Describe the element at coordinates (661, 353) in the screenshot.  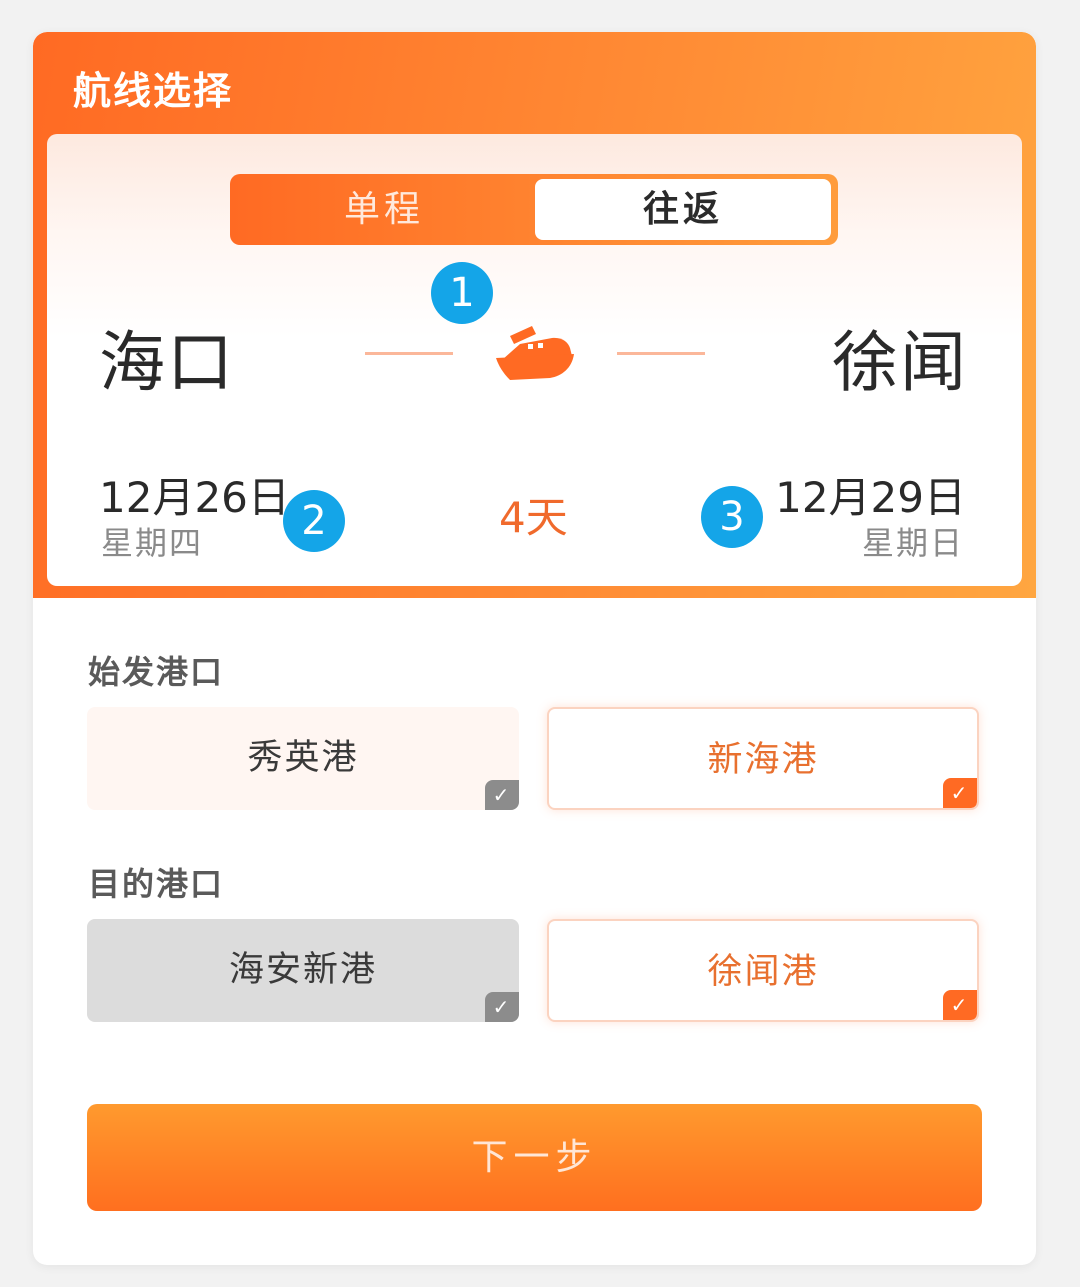
I see `route-line-right` at that location.